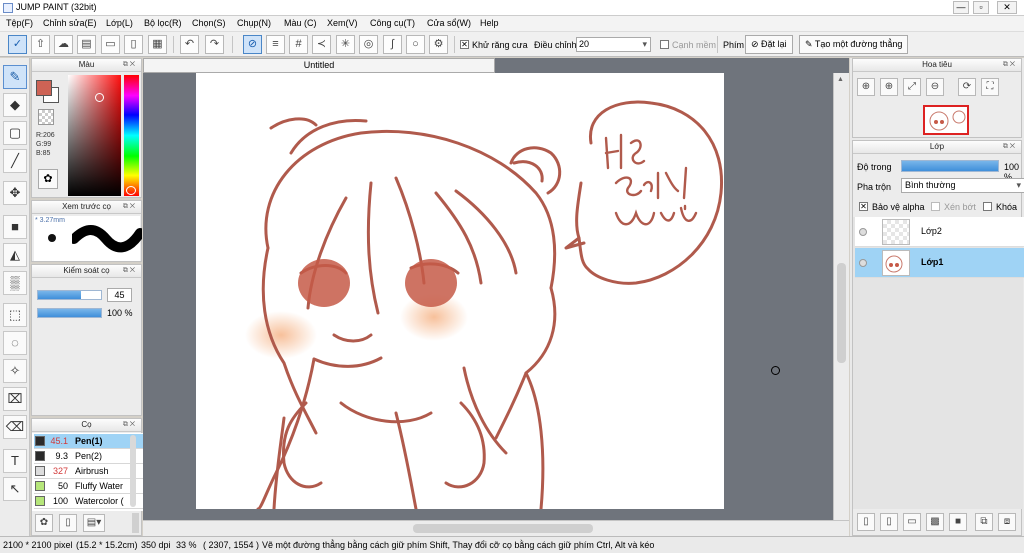  What do you see at coordinates (15, 427) in the screenshot?
I see `select-eraser-icon: ⌫` at bounding box center [15, 427].